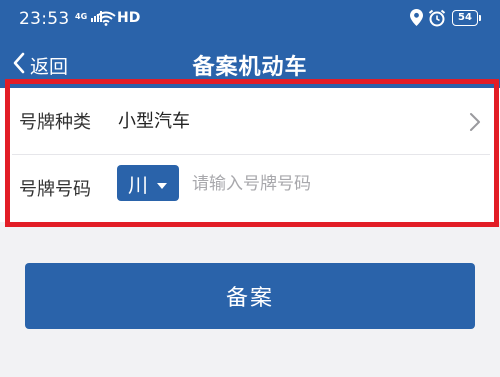  I want to click on plate-type-value: 小型汽车, so click(154, 121).